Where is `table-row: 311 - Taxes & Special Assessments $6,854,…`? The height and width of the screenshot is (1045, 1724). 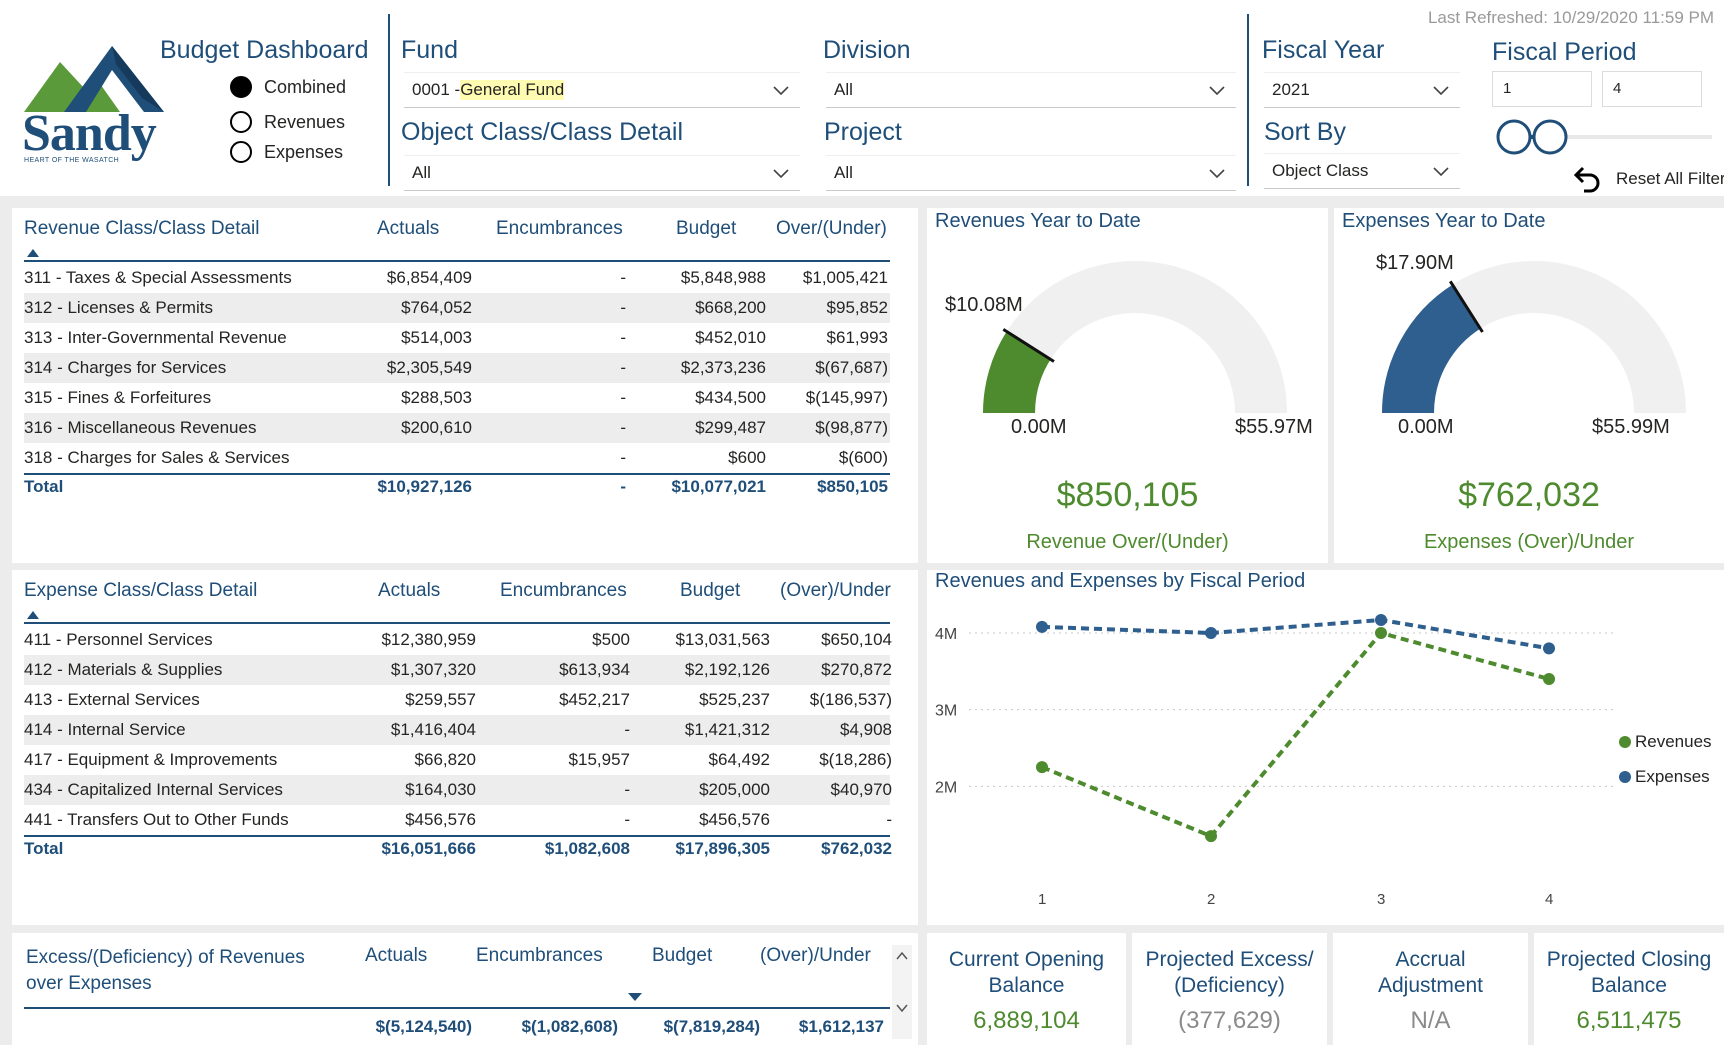
table-row: 311 - Taxes & Special Assessments $6,854,… is located at coordinates (457, 278).